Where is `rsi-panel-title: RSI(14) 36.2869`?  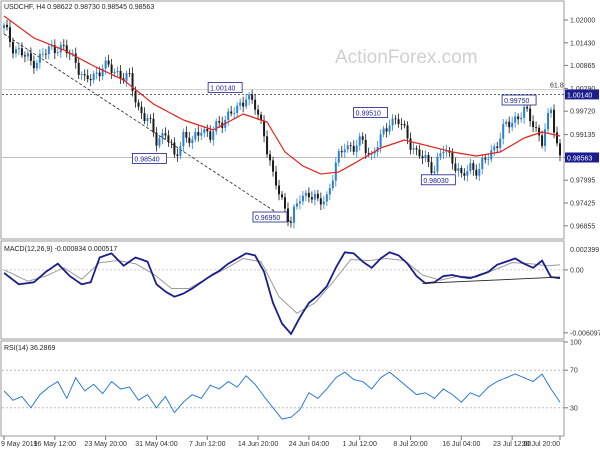 rsi-panel-title: RSI(14) 36.2869 is located at coordinates (29, 348).